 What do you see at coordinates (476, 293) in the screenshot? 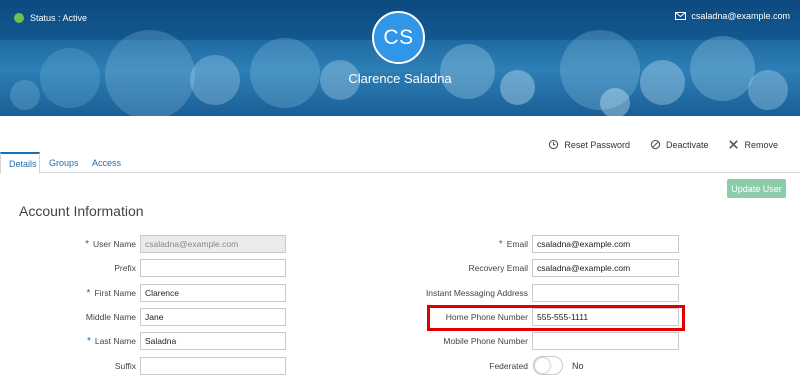
I see `im-address-label: Instant Messaging Address` at bounding box center [476, 293].